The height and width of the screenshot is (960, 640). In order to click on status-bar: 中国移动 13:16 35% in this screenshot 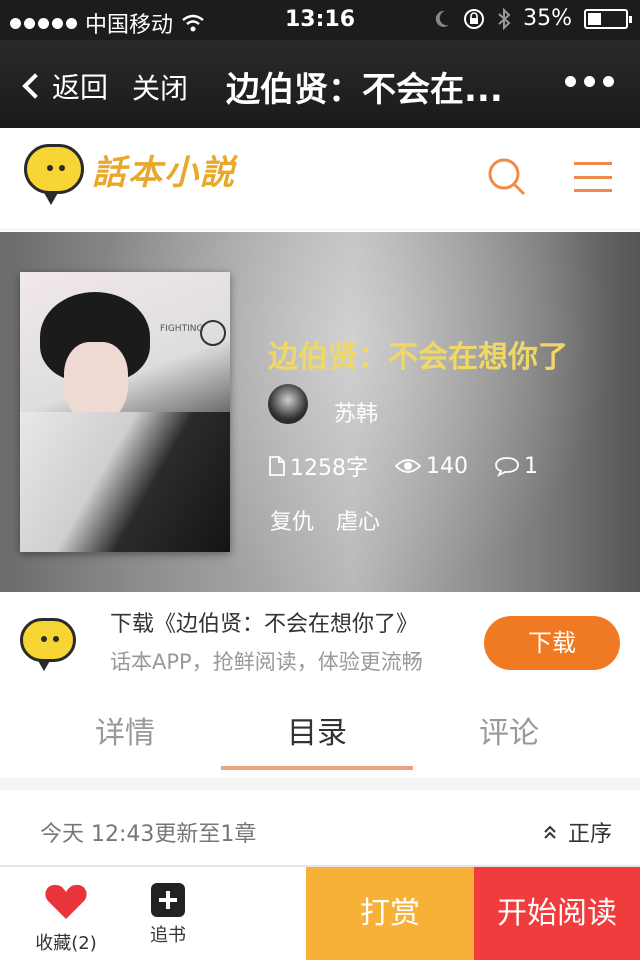, I will do `click(320, 20)`.